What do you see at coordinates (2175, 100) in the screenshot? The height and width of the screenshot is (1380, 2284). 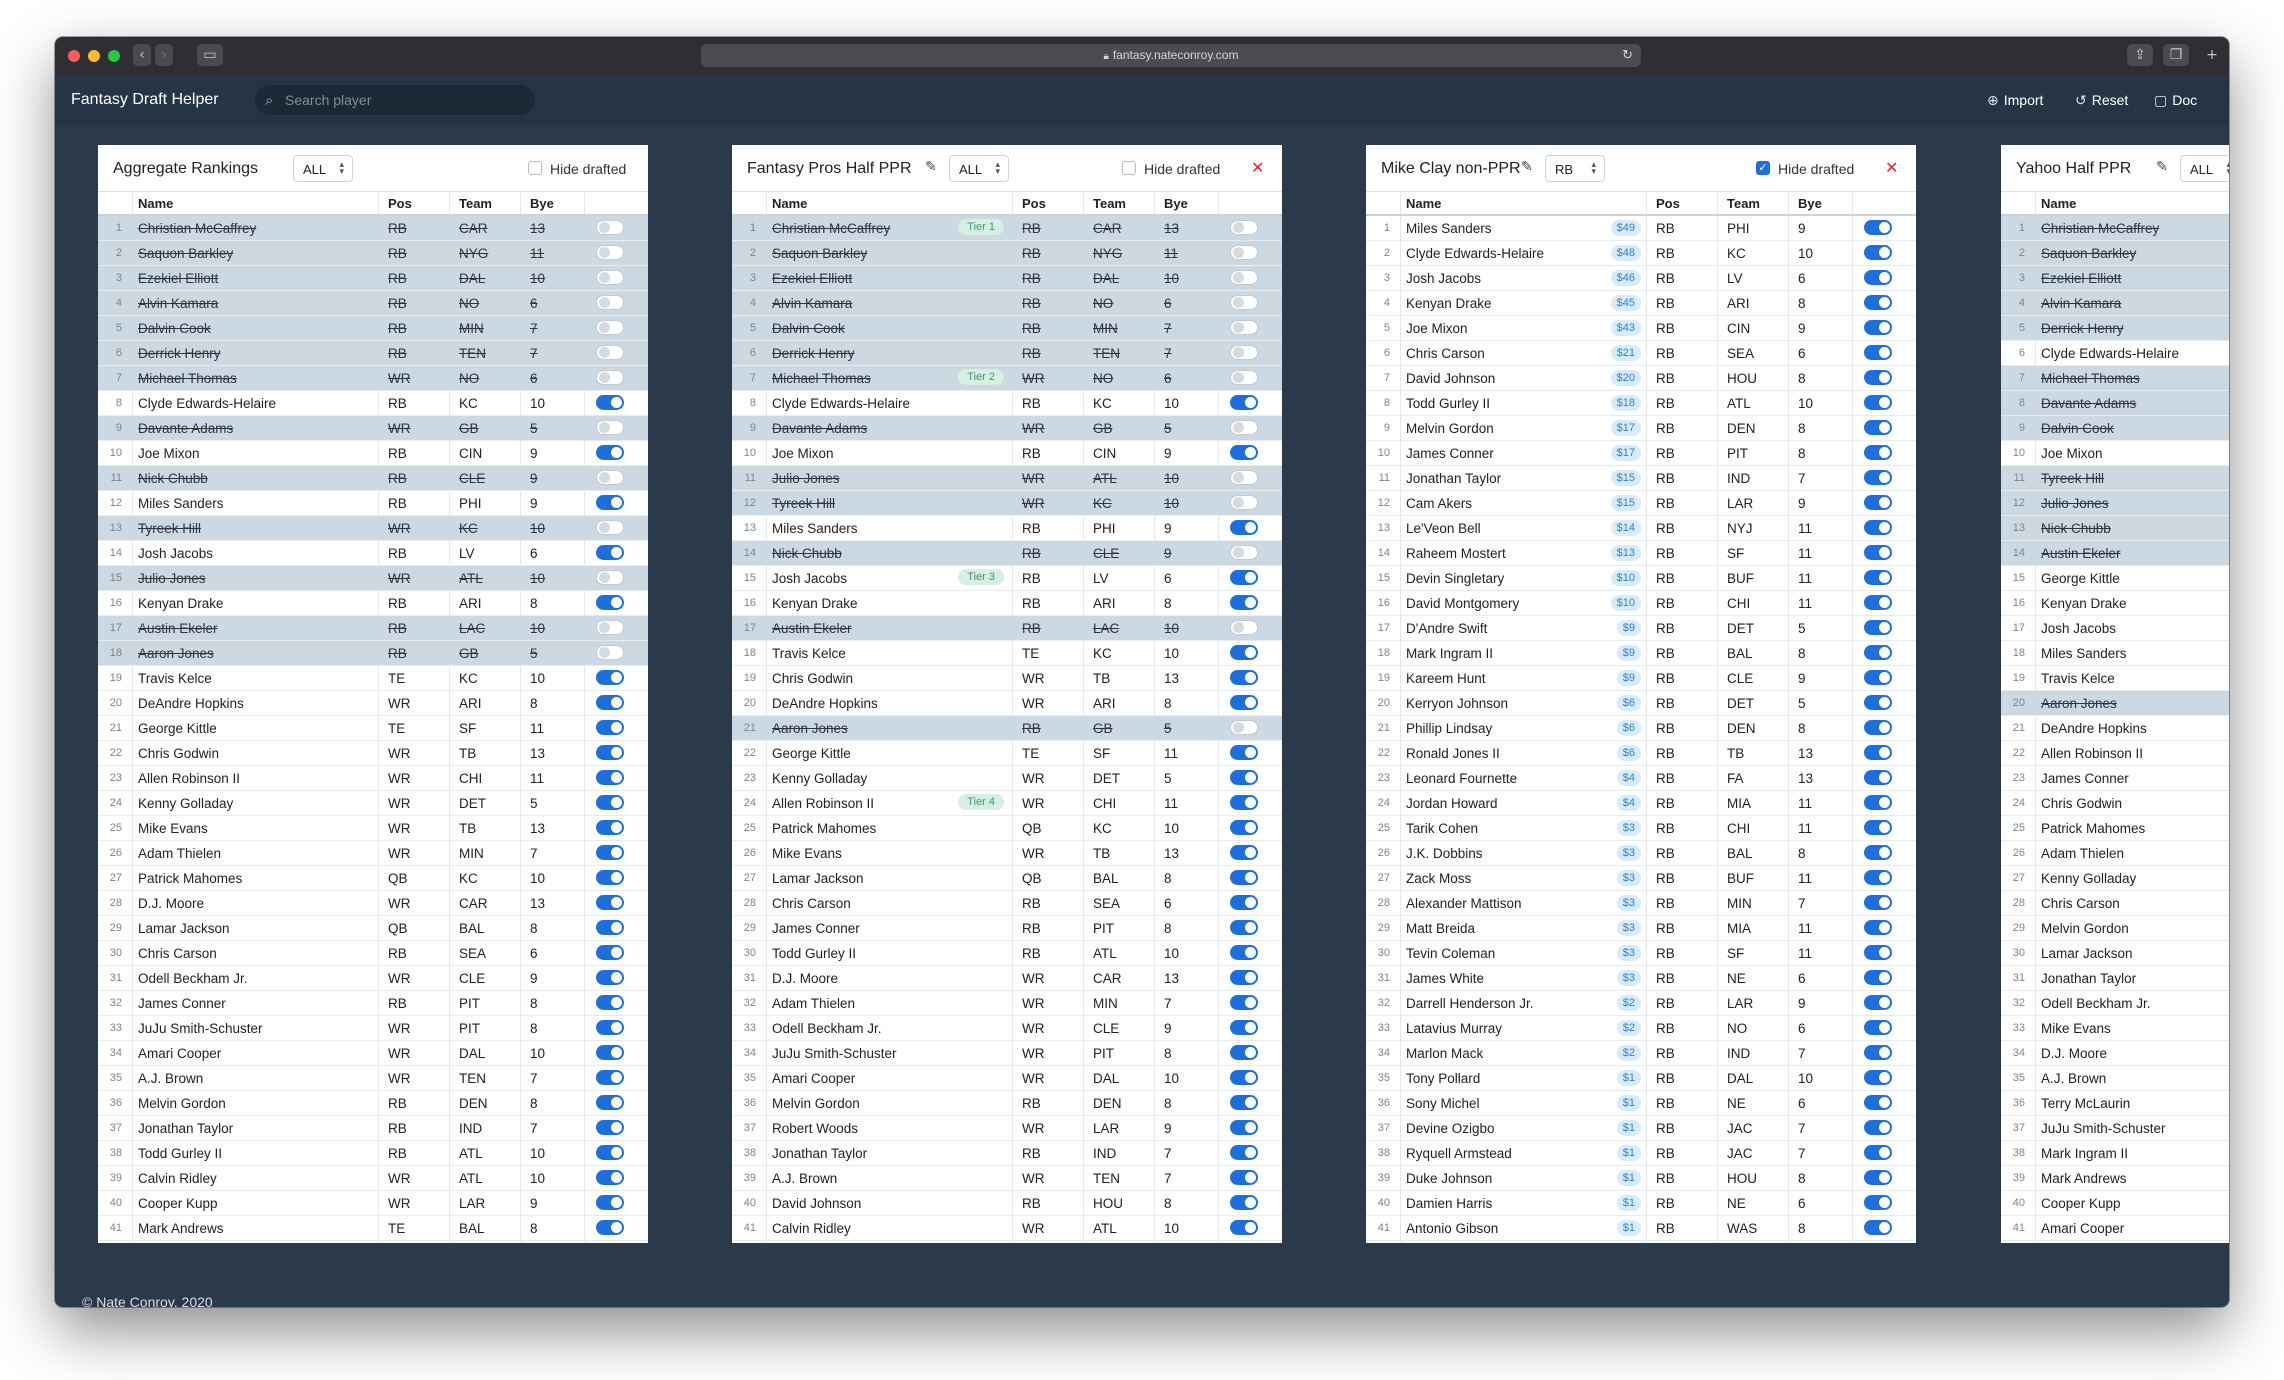 I see `doc-button: ▢ Doc` at bounding box center [2175, 100].